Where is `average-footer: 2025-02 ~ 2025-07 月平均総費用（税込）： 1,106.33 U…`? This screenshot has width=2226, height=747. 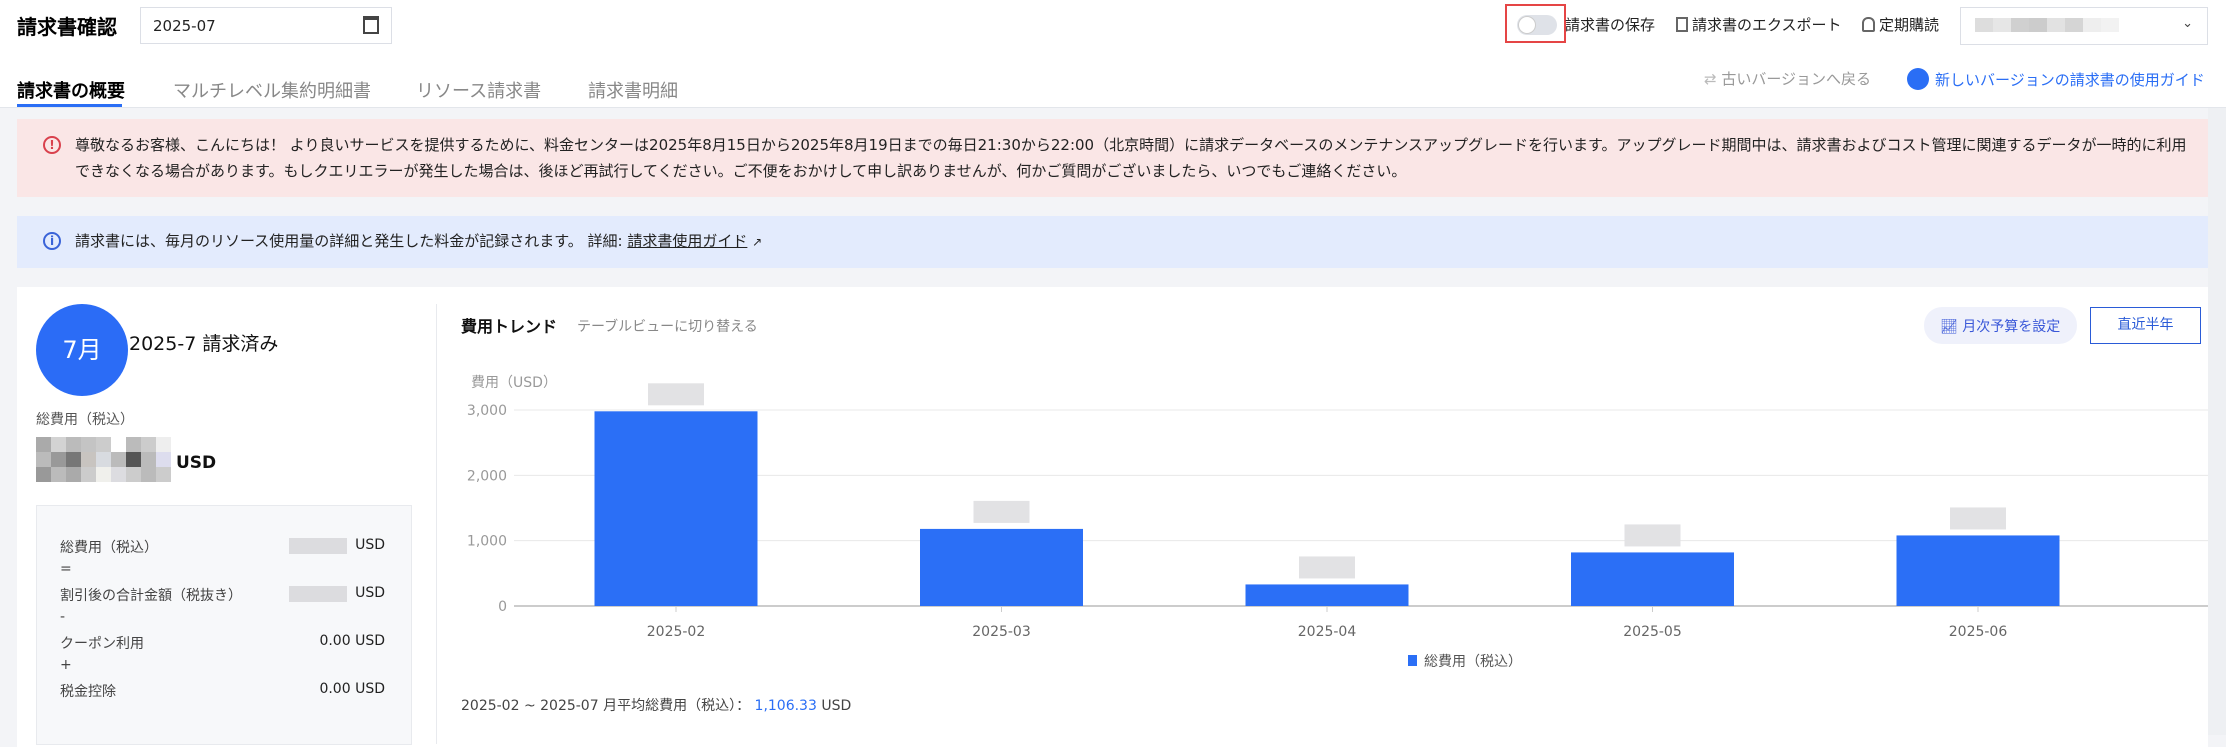
average-footer: 2025-02 ~ 2025-07 月平均総費用（税込）： 1,106.33 U… is located at coordinates (656, 705).